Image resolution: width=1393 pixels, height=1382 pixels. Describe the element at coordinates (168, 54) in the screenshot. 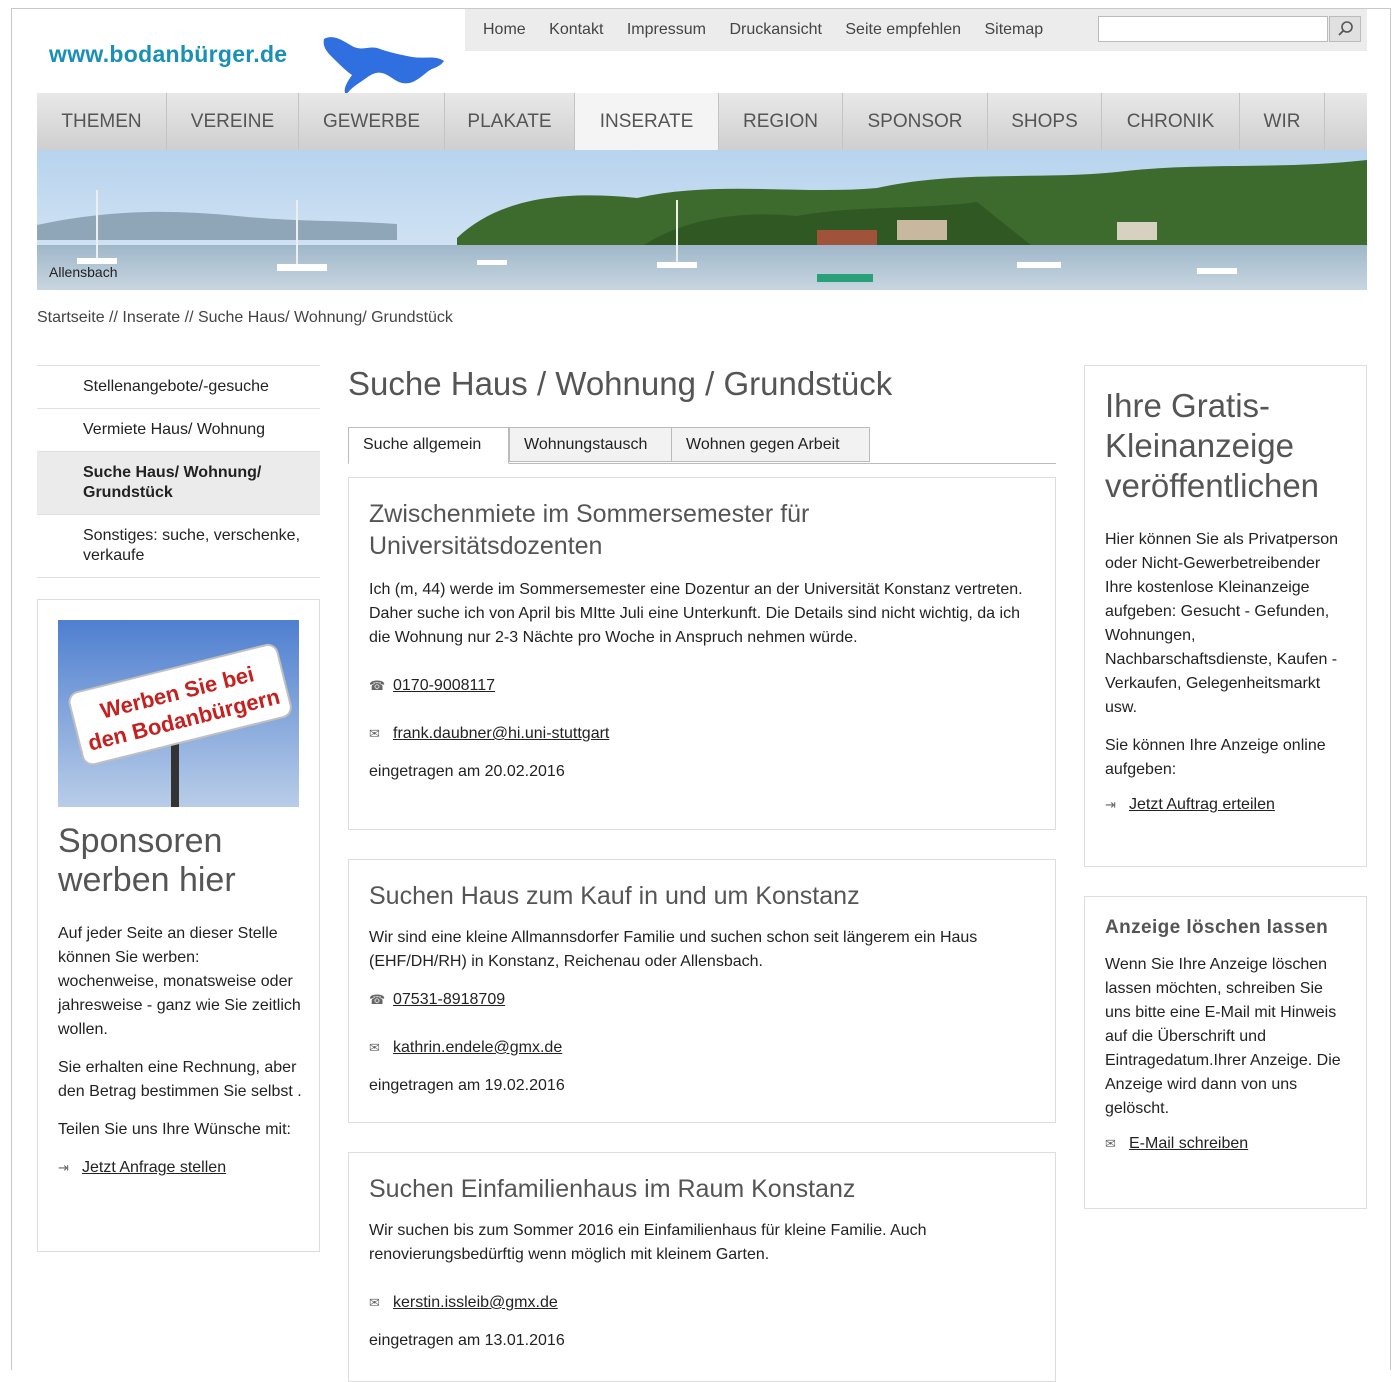

I see `site-logo-text: www.bodanbürger.de` at that location.